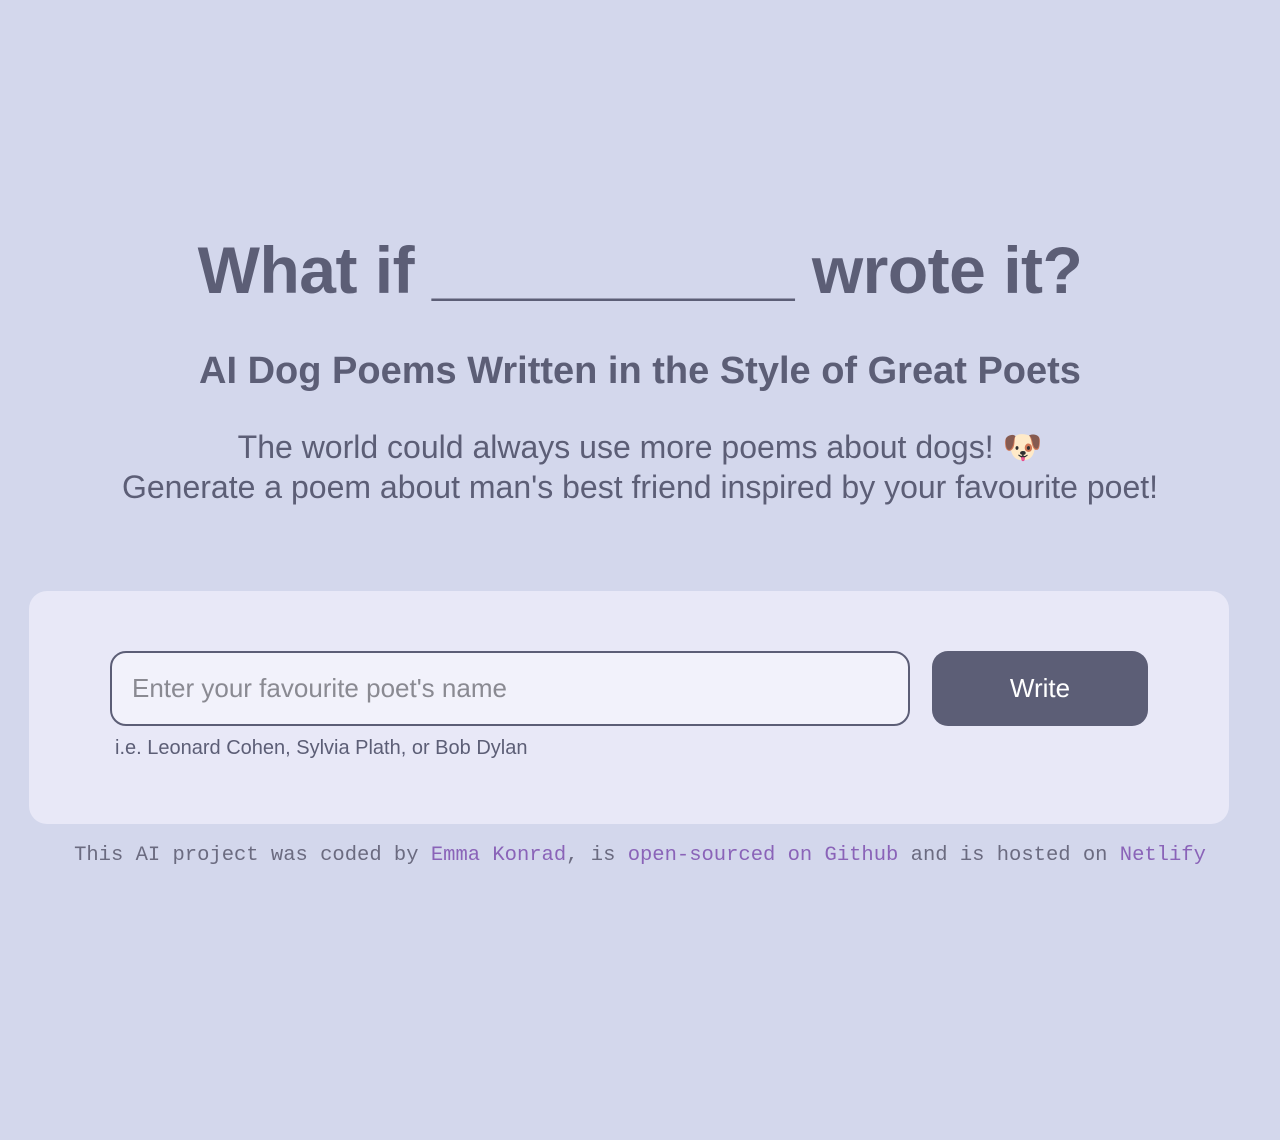 The image size is (1280, 1140). What do you see at coordinates (1009, 855) in the screenshot?
I see `footer-text-3: and is hosted on` at bounding box center [1009, 855].